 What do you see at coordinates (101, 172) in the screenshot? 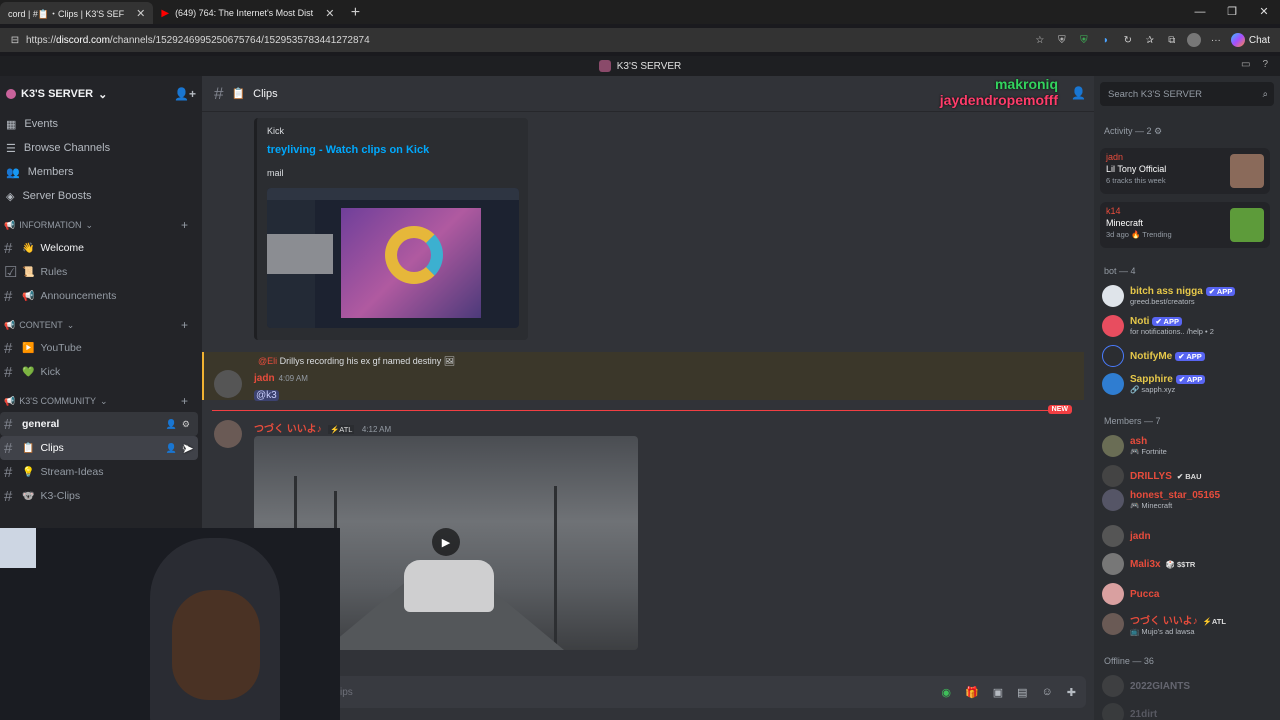
I see `nav-members: 👥 Members` at bounding box center [101, 172].